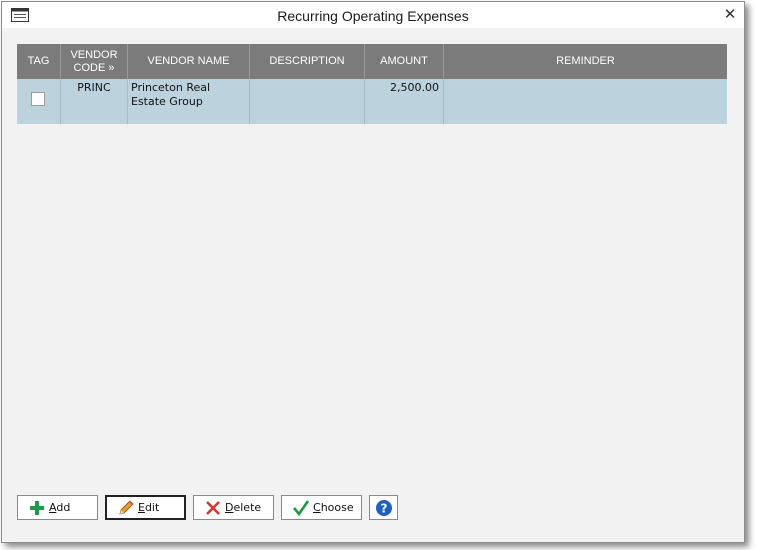  What do you see at coordinates (94, 61) in the screenshot?
I see `column-header-vendor-code: VENDOR CODE »` at bounding box center [94, 61].